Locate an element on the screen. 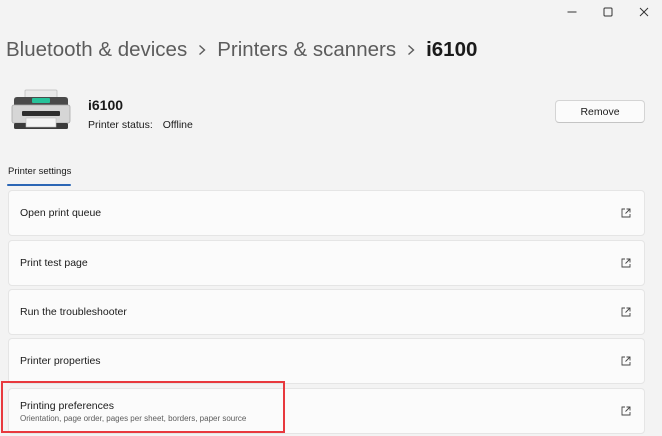  window-controls is located at coordinates (608, 14).